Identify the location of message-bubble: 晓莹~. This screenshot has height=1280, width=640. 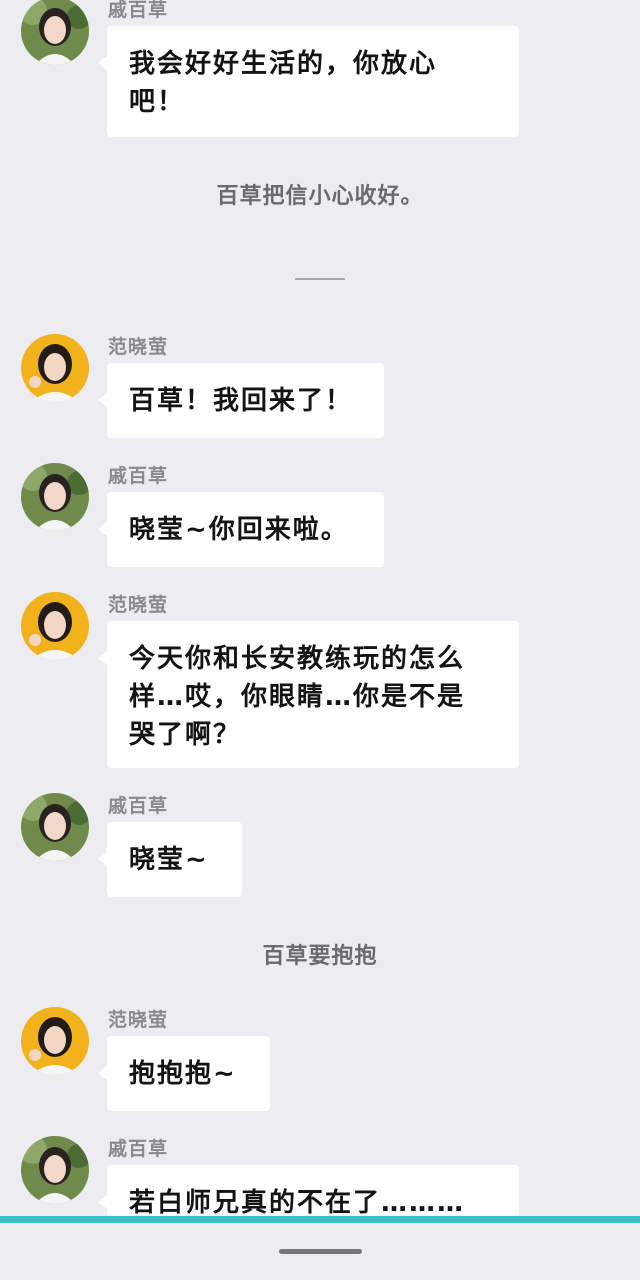
(170, 859).